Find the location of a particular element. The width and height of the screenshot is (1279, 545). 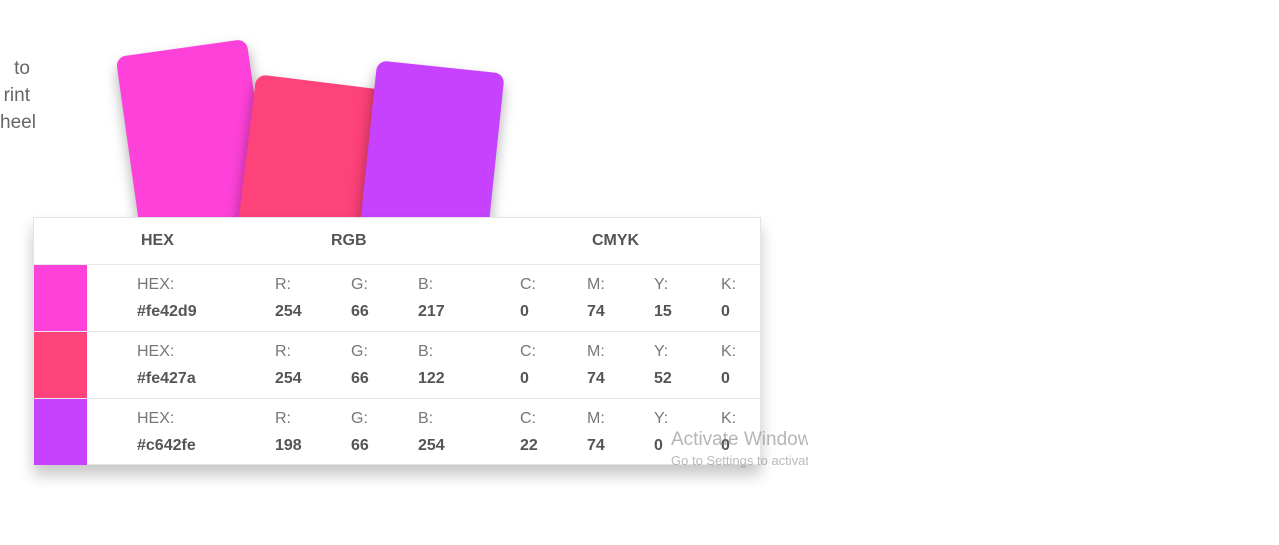

r-value: 198 is located at coordinates (288, 445).